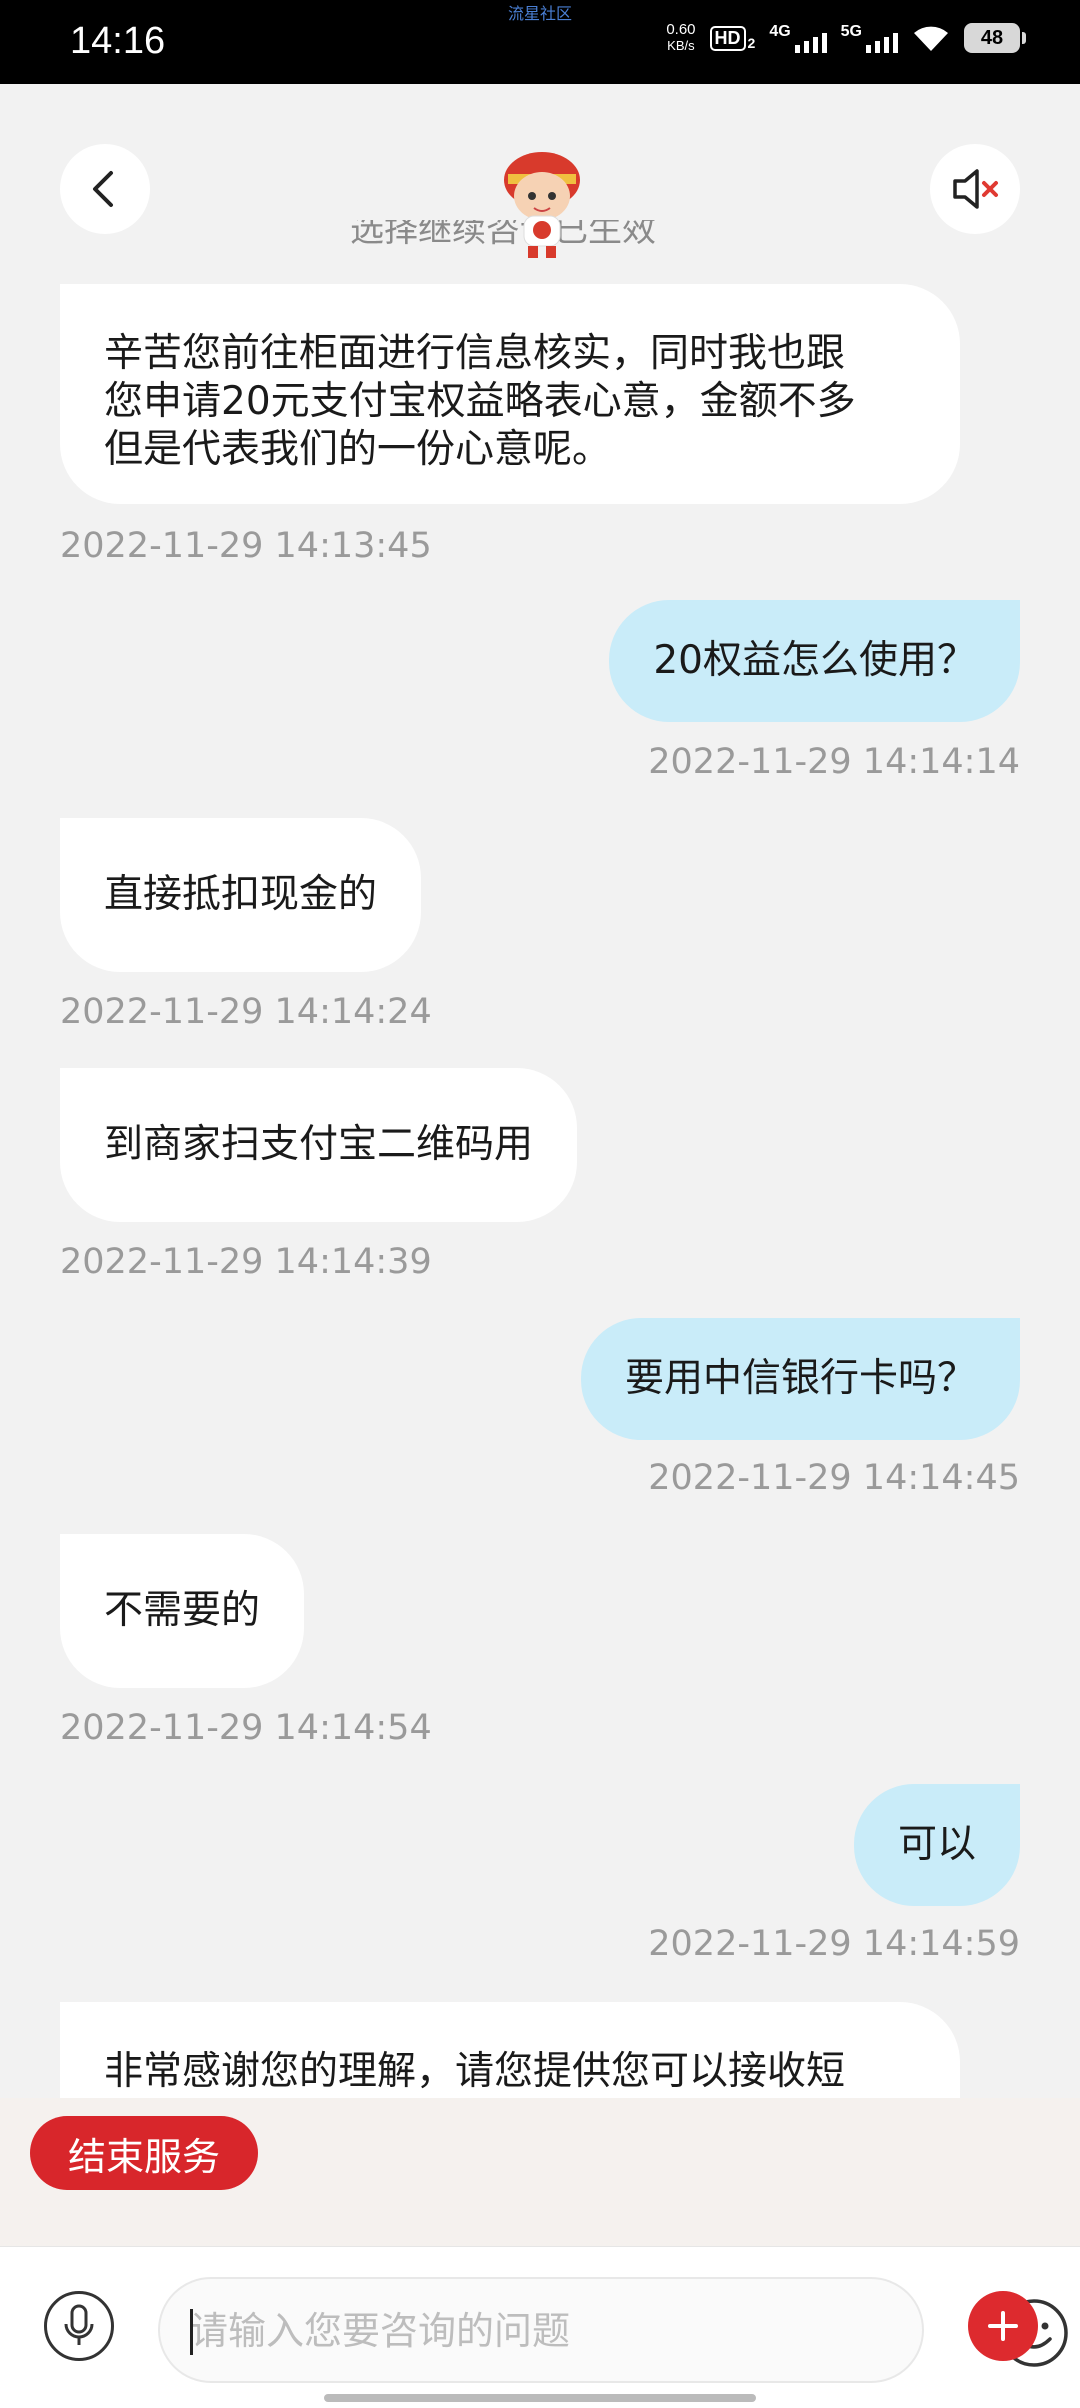  Describe the element at coordinates (246, 1728) in the screenshot. I see `message-timestamp: 2022-11-29 14:14:54` at that location.